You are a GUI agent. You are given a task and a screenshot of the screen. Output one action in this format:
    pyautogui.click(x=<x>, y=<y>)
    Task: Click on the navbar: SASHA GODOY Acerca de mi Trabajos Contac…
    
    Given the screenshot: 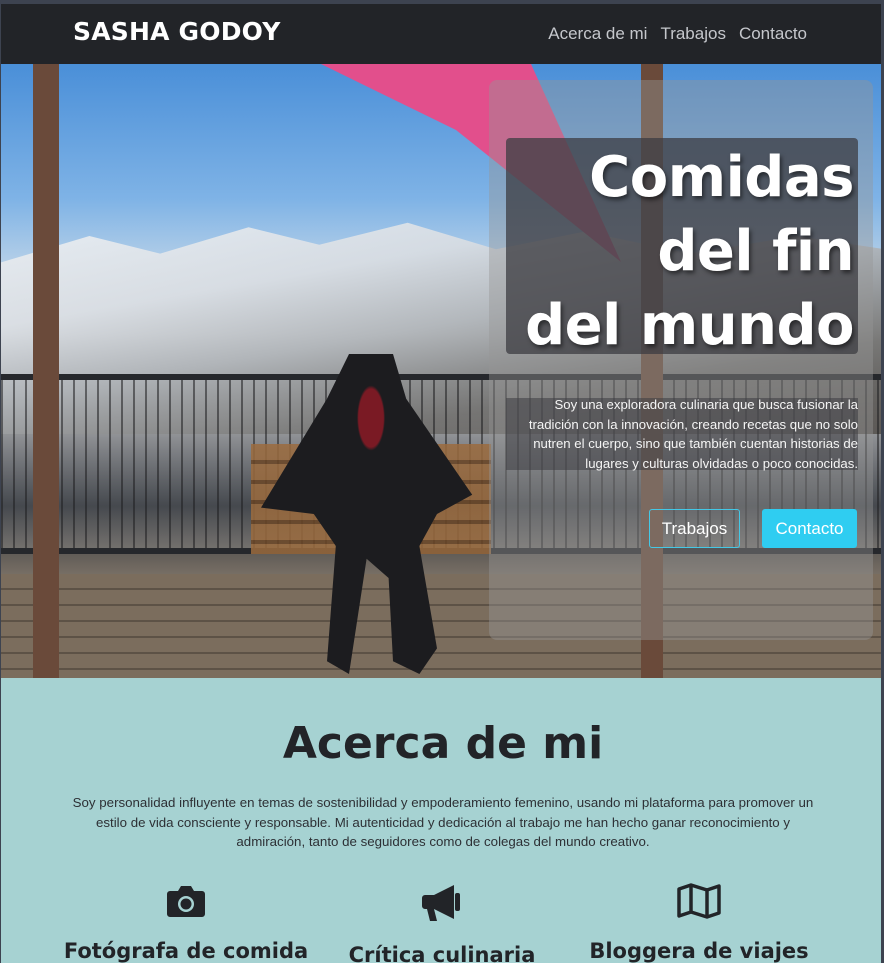 What is the action you would take?
    pyautogui.click(x=442, y=32)
    